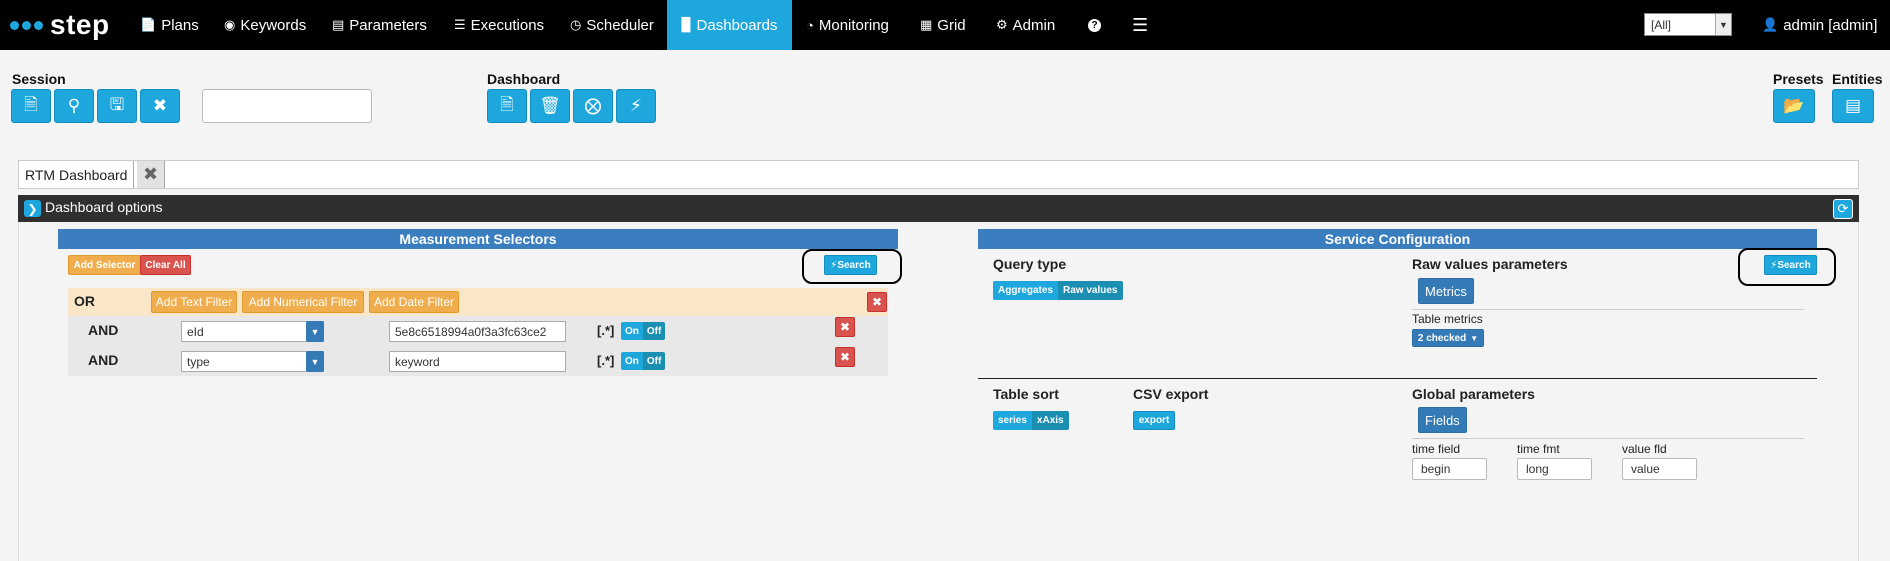  What do you see at coordinates (1448, 338) in the screenshot?
I see `table-metrics-dropdown: 2 checked ▼` at bounding box center [1448, 338].